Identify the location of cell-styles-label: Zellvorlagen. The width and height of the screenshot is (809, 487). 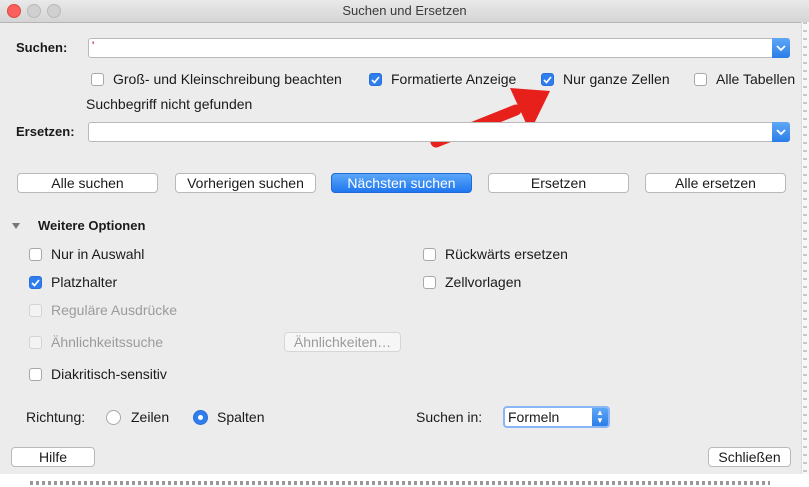
(483, 282).